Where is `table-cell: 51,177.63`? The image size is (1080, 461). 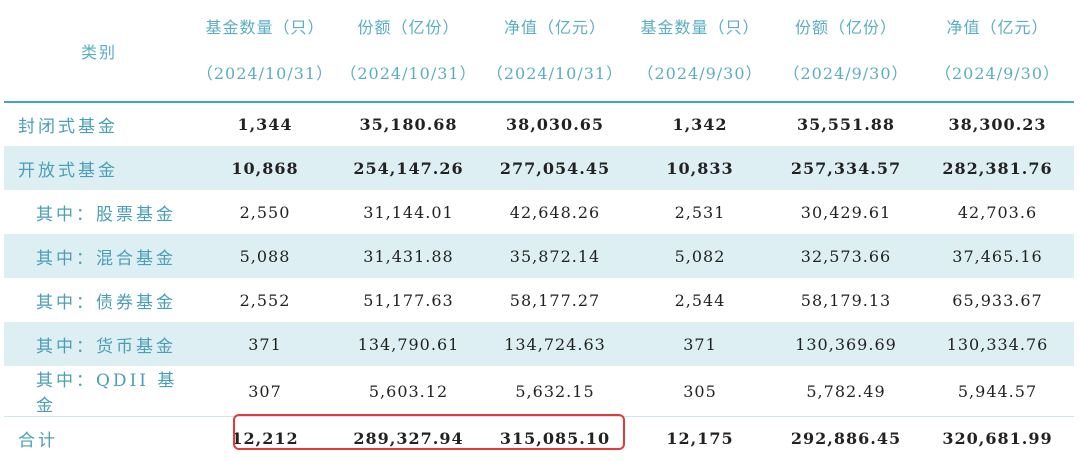 table-cell: 51,177.63 is located at coordinates (408, 300).